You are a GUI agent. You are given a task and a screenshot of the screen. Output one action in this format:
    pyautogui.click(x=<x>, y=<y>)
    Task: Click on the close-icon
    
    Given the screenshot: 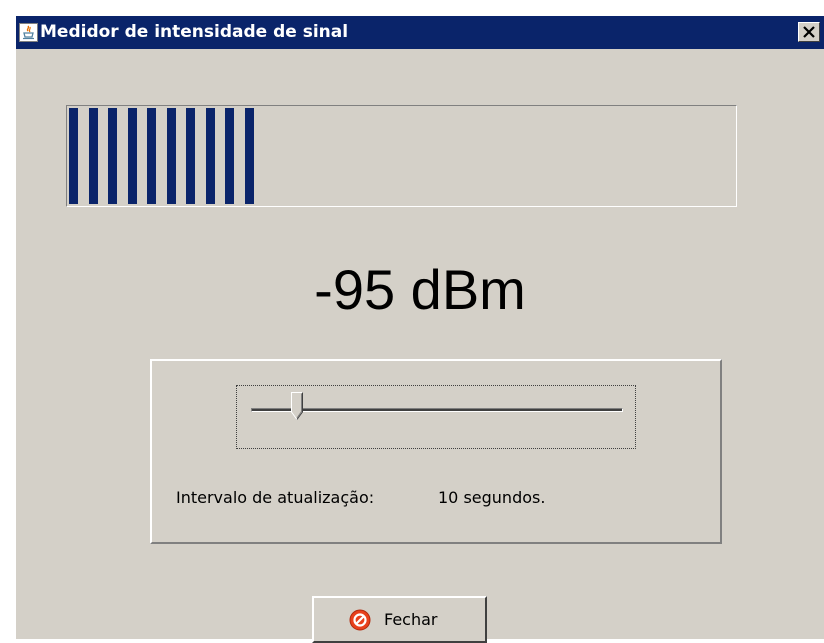 What is the action you would take?
    pyautogui.click(x=809, y=32)
    